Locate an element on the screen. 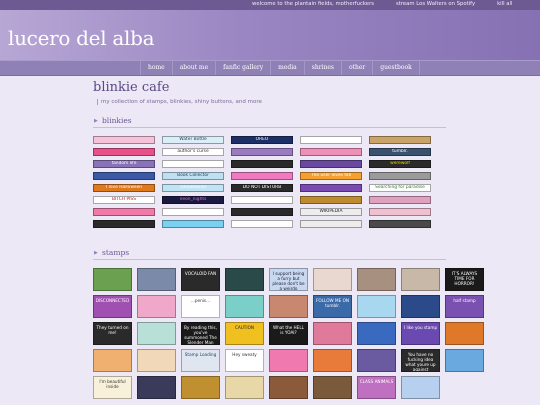 This screenshot has height=405, width=540. blinkie: I love Halloween is located at coordinates (124, 188).